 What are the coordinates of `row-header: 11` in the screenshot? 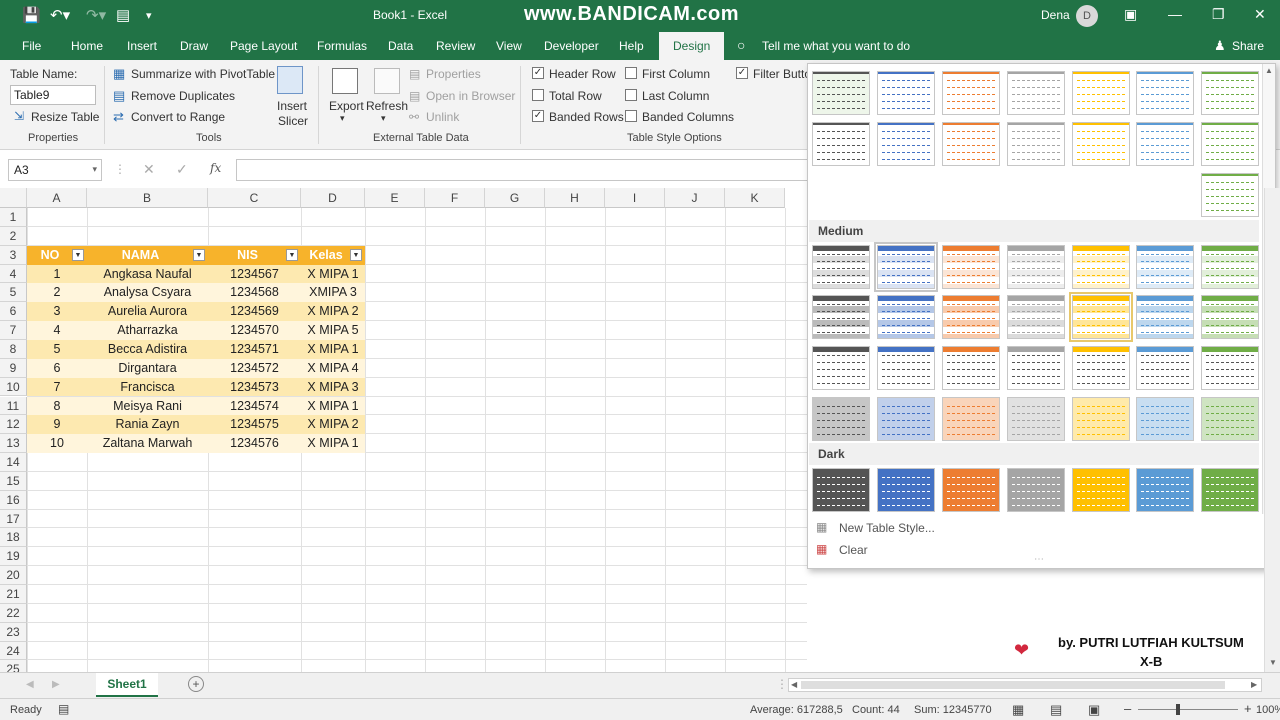 It's located at (13, 406).